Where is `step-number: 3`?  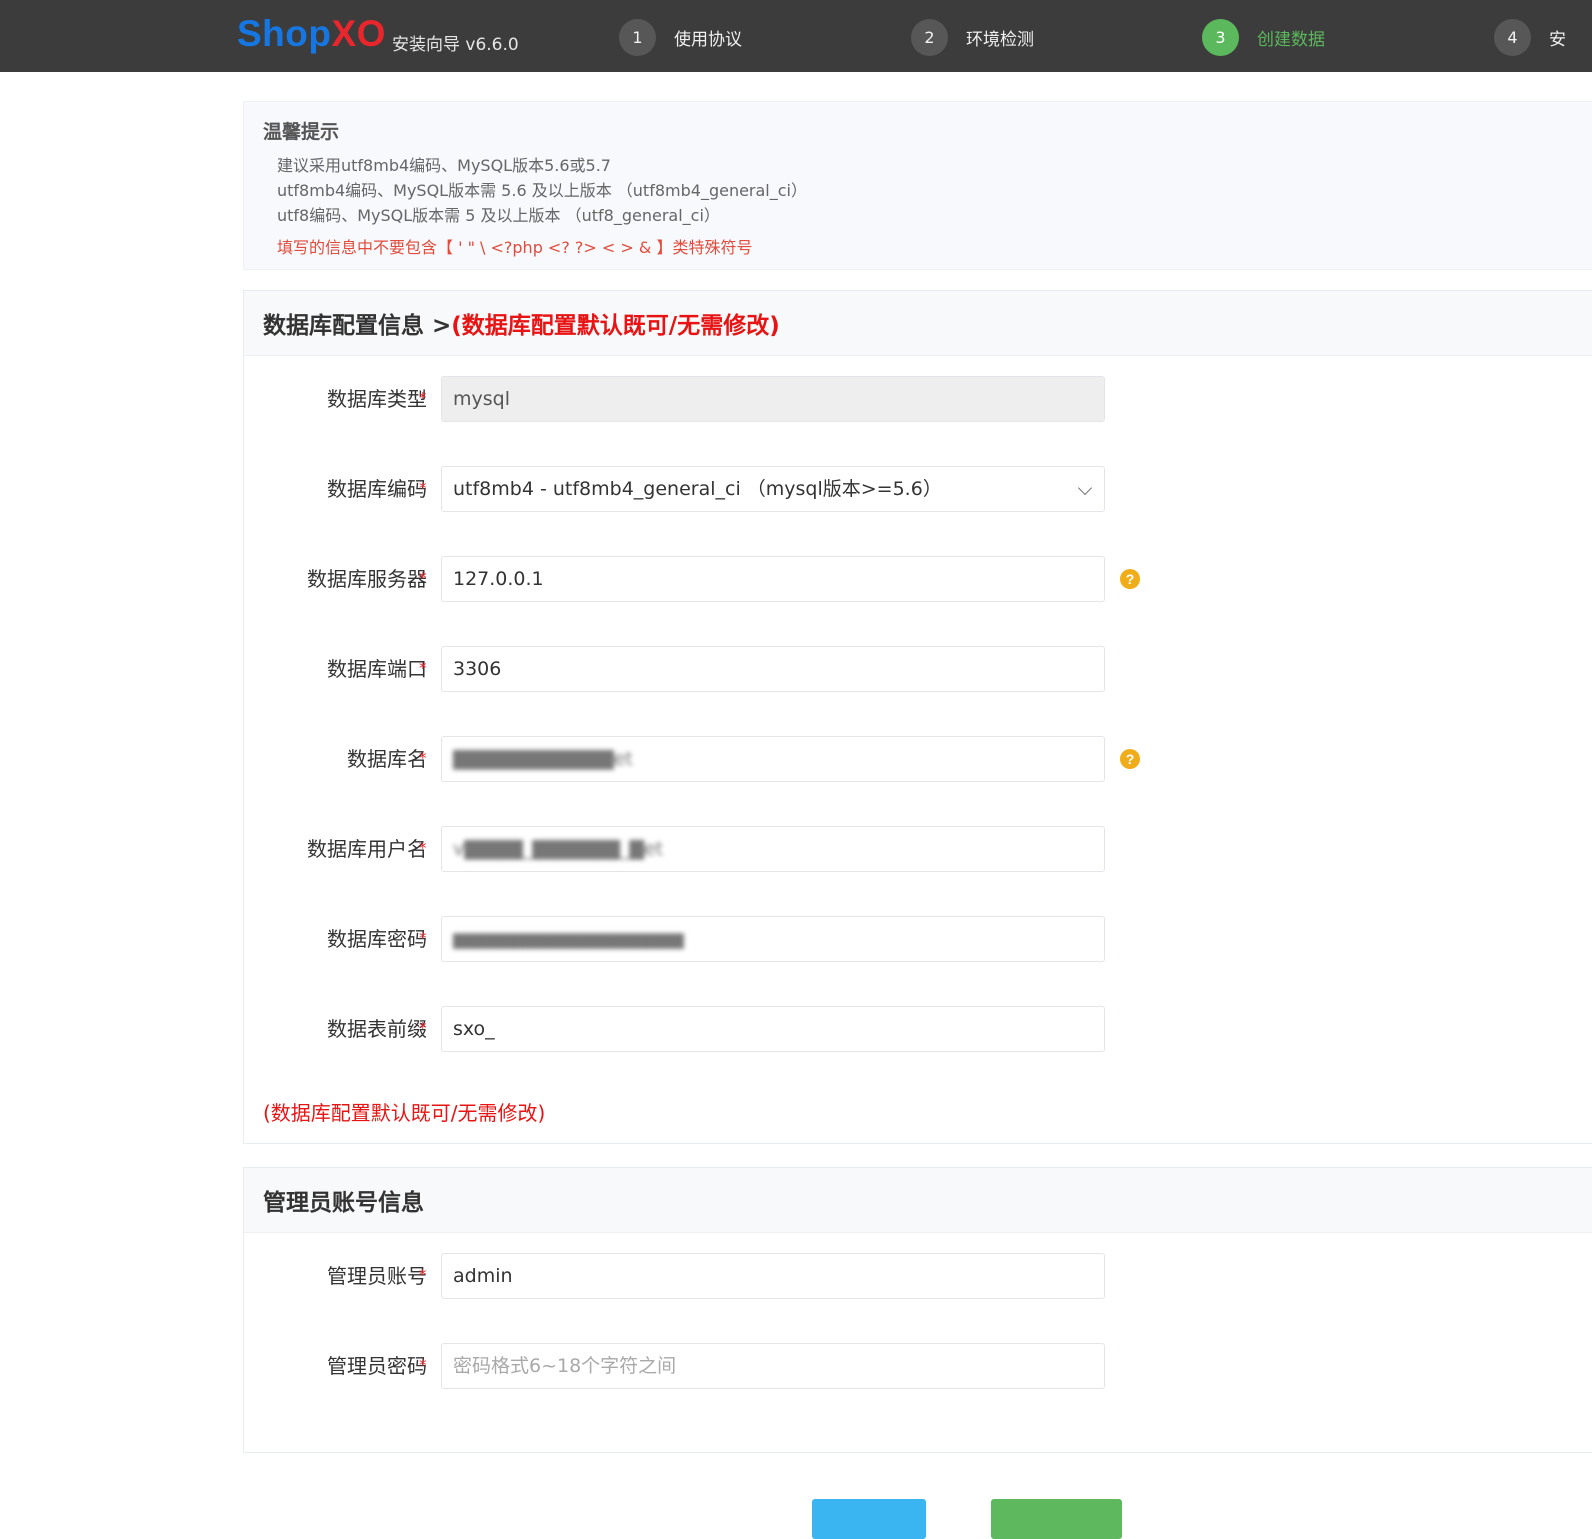
step-number: 3 is located at coordinates (1220, 37).